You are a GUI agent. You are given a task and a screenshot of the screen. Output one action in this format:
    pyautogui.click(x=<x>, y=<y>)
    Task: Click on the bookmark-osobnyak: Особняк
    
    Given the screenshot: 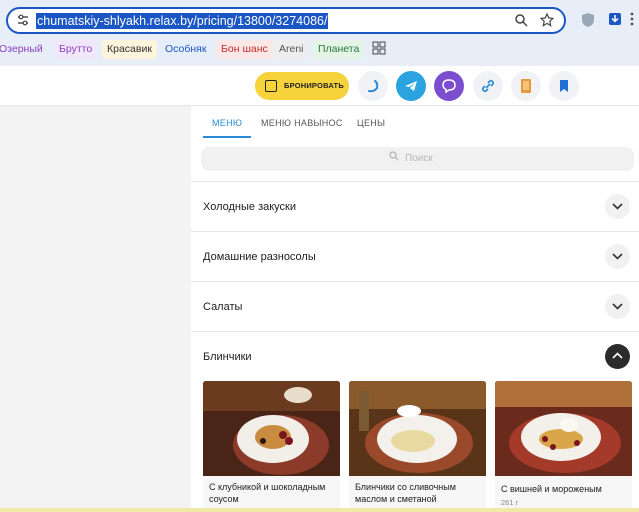 What is the action you would take?
    pyautogui.click(x=186, y=49)
    